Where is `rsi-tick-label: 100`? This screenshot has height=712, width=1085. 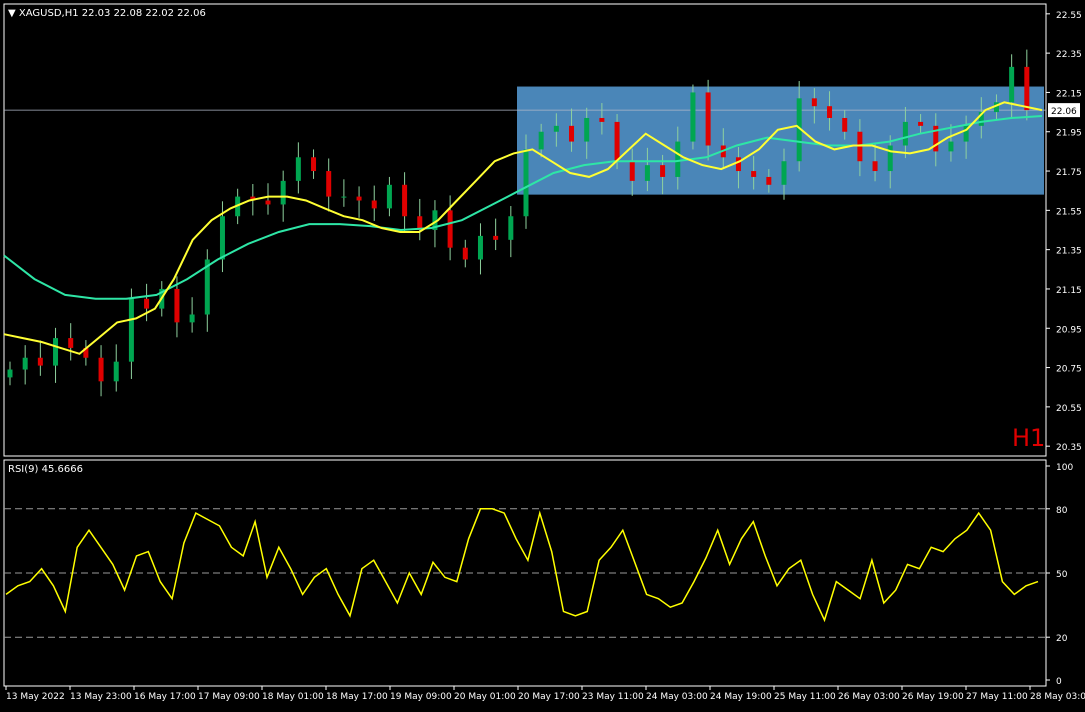
rsi-tick-label: 100 is located at coordinates (1064, 468).